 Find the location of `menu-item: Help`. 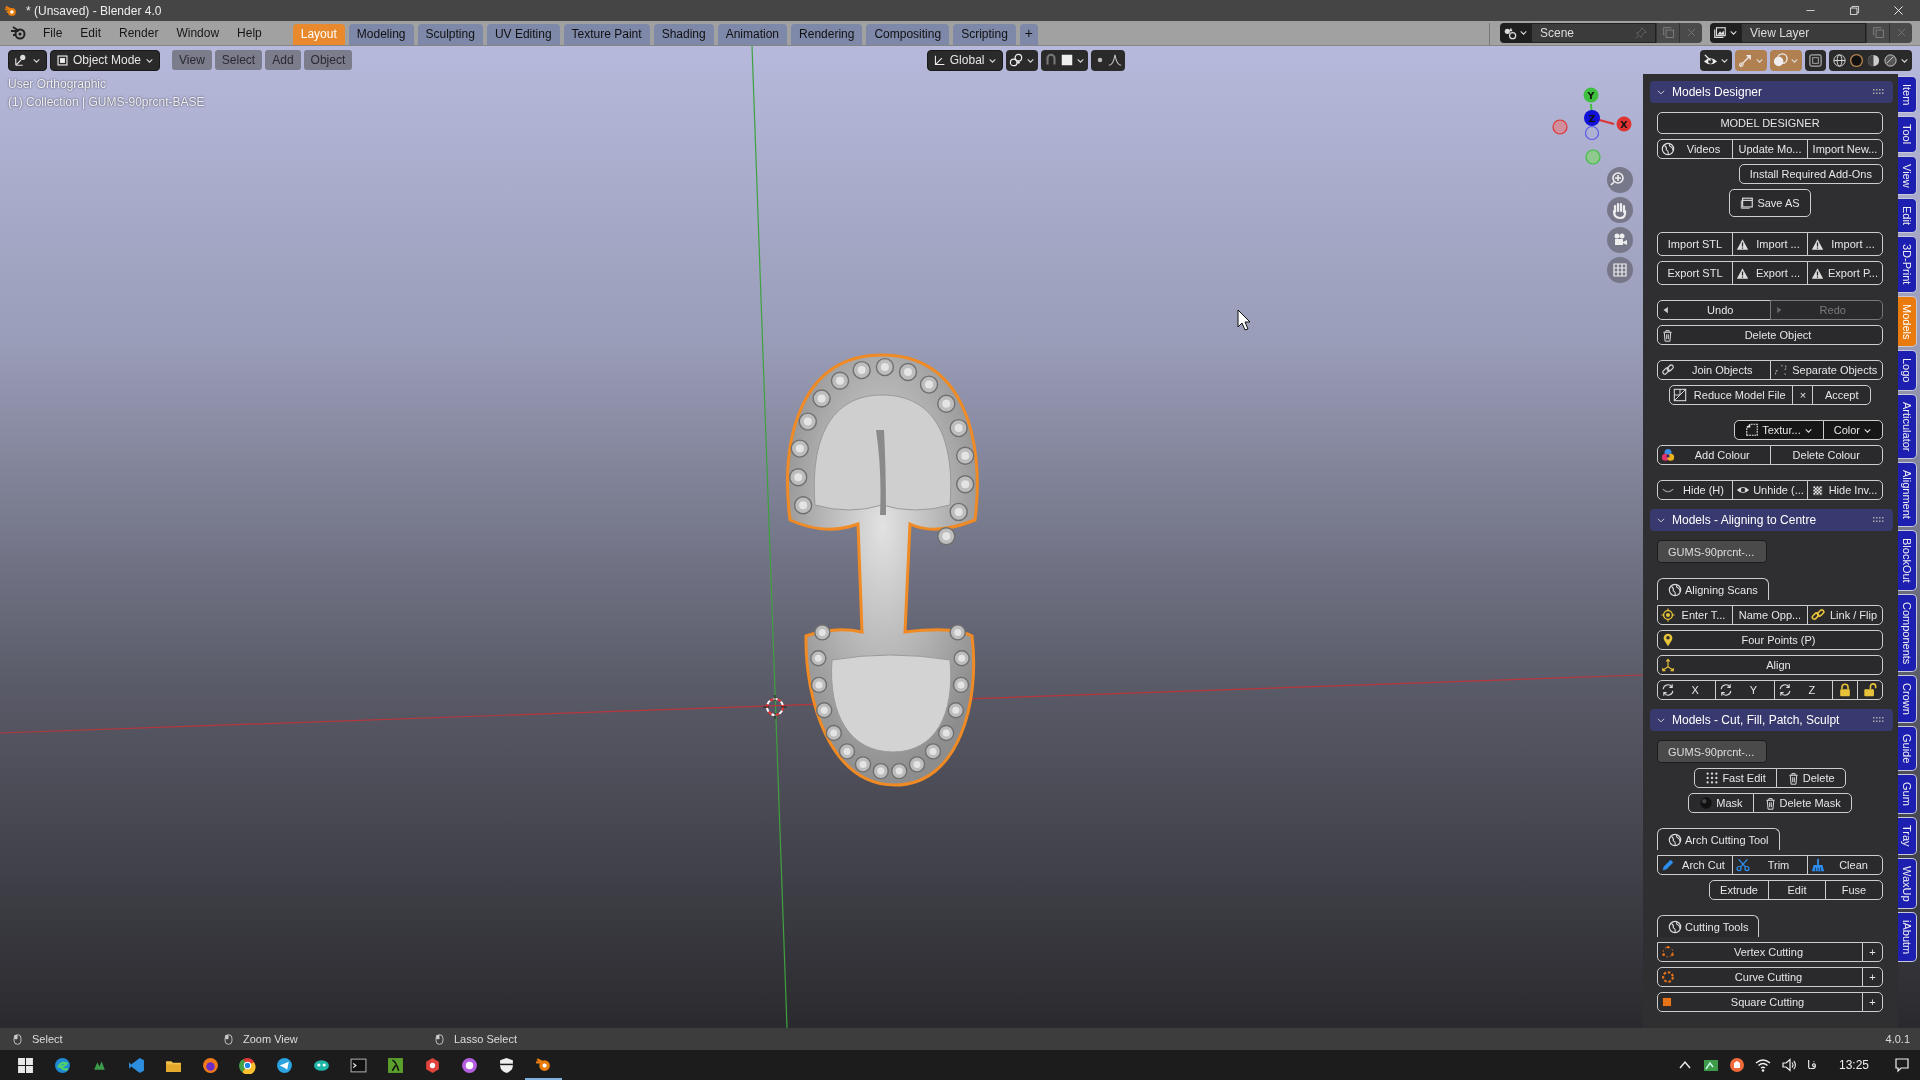

menu-item: Help is located at coordinates (249, 33).